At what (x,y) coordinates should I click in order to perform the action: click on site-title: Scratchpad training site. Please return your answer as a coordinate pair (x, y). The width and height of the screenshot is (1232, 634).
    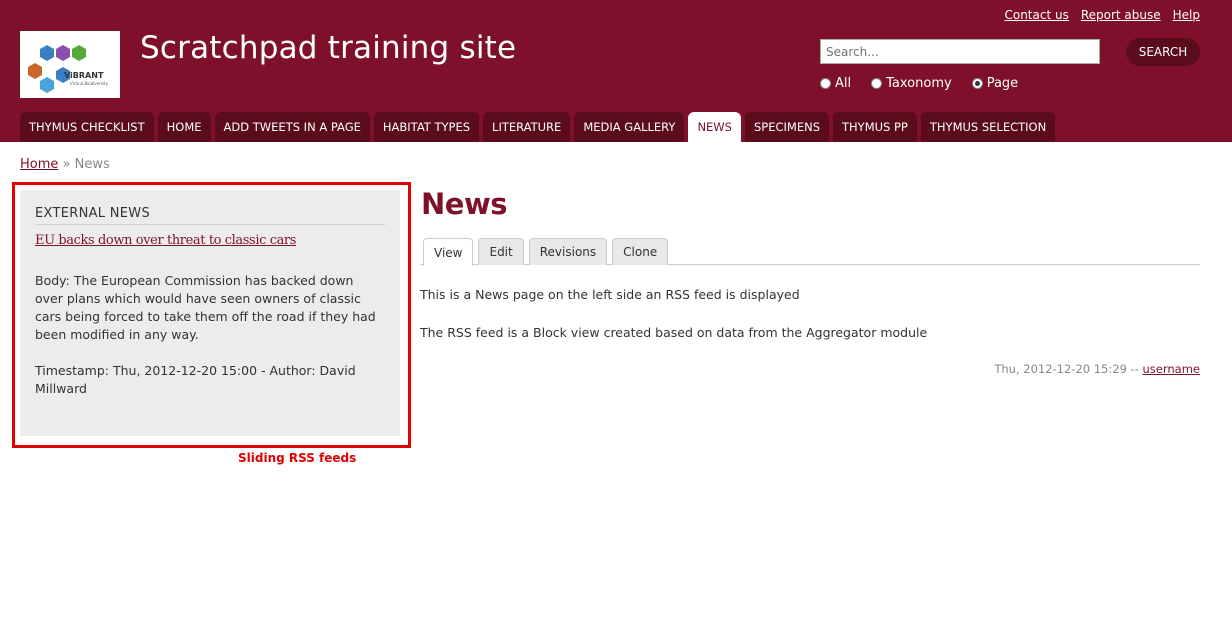
    Looking at the image, I should click on (328, 48).